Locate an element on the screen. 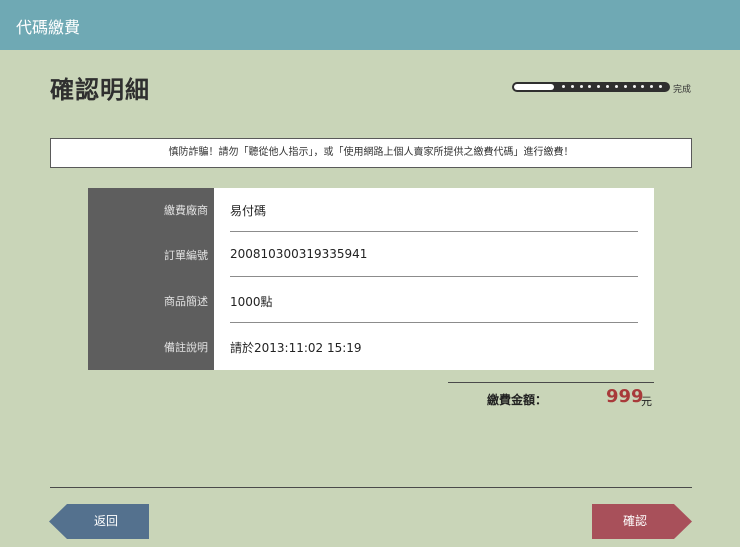 This screenshot has height=547, width=740. amount-label: 繳費金額： is located at coordinates (517, 400).